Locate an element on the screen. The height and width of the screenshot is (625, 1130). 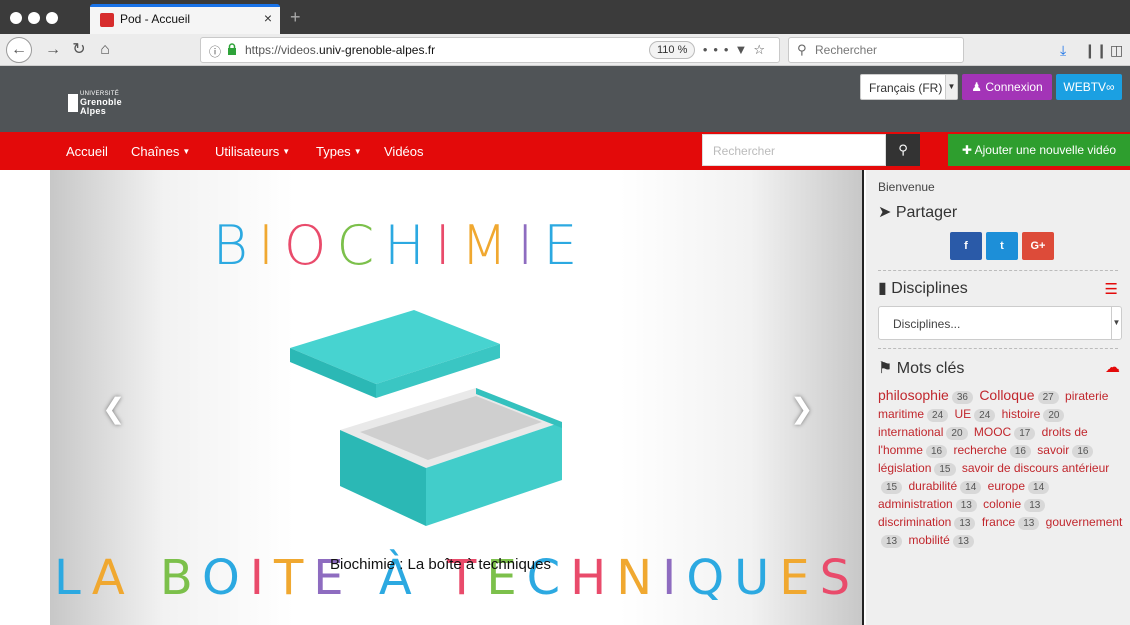
url-actions: •••▼☆ is located at coordinates (737, 50).